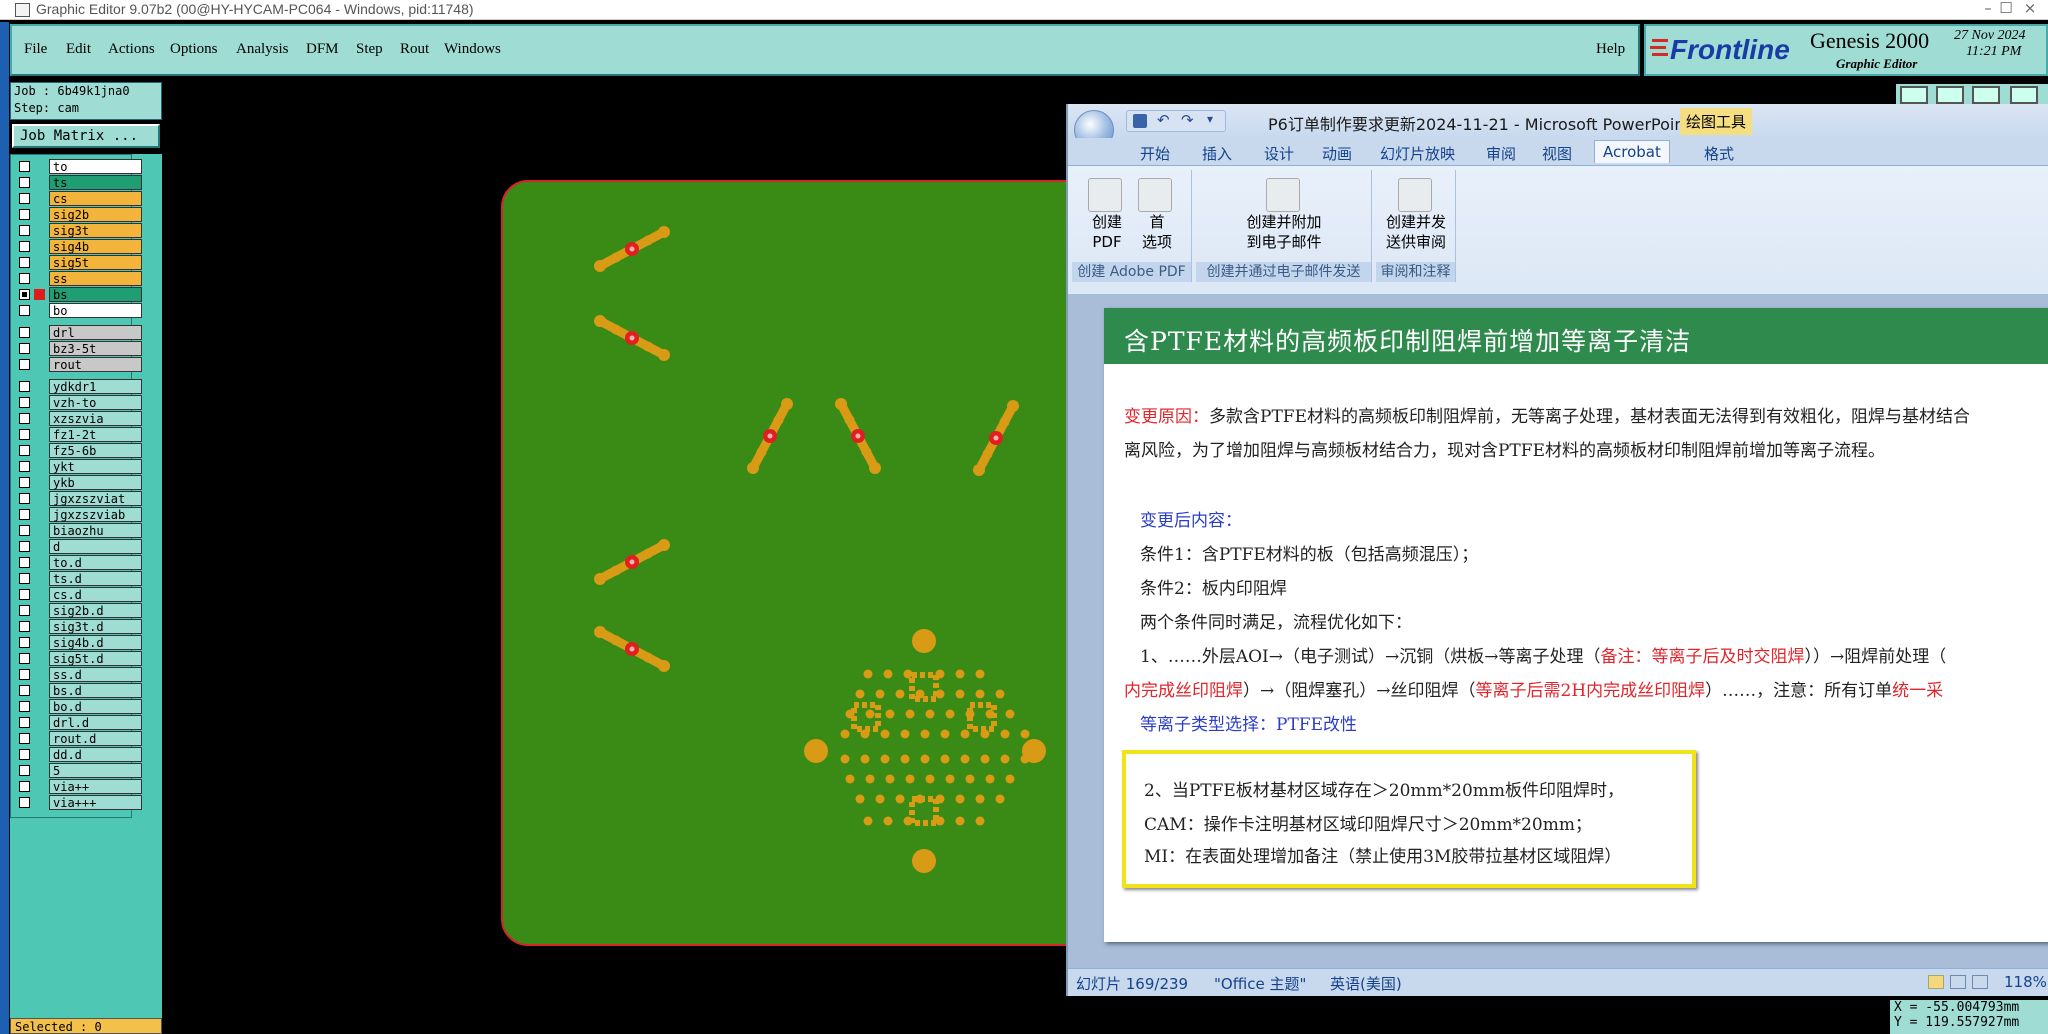  What do you see at coordinates (78, 658) in the screenshot?
I see `layer-row: sig5t.d` at bounding box center [78, 658].